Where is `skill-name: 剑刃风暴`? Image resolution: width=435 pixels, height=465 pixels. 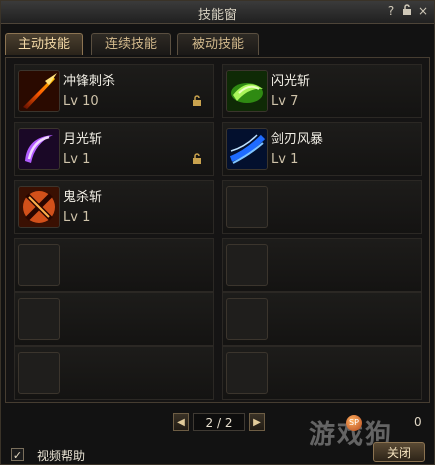
skill-name: 剑刃风暴 is located at coordinates (297, 139).